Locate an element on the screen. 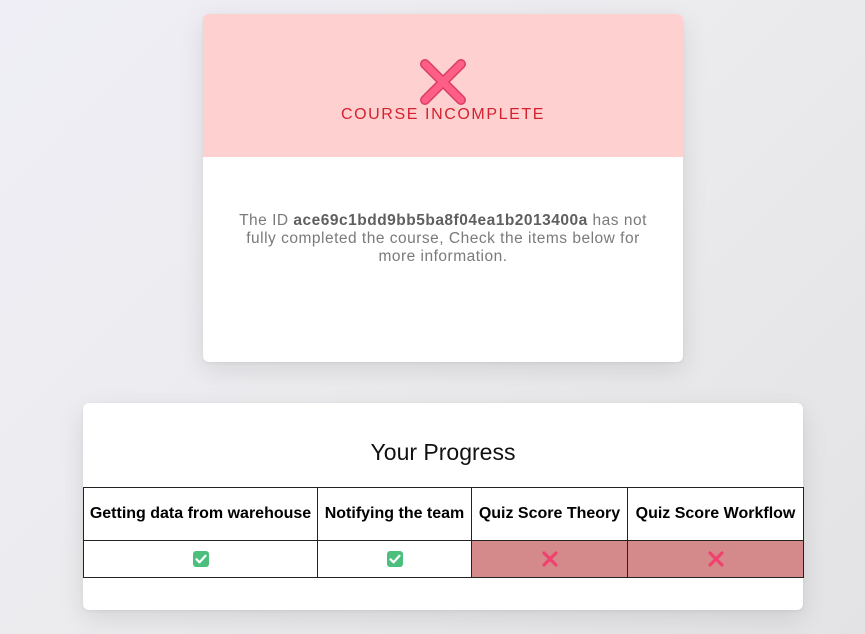 This screenshot has height=634, width=865. status-cell-warehouse is located at coordinates (200, 559).